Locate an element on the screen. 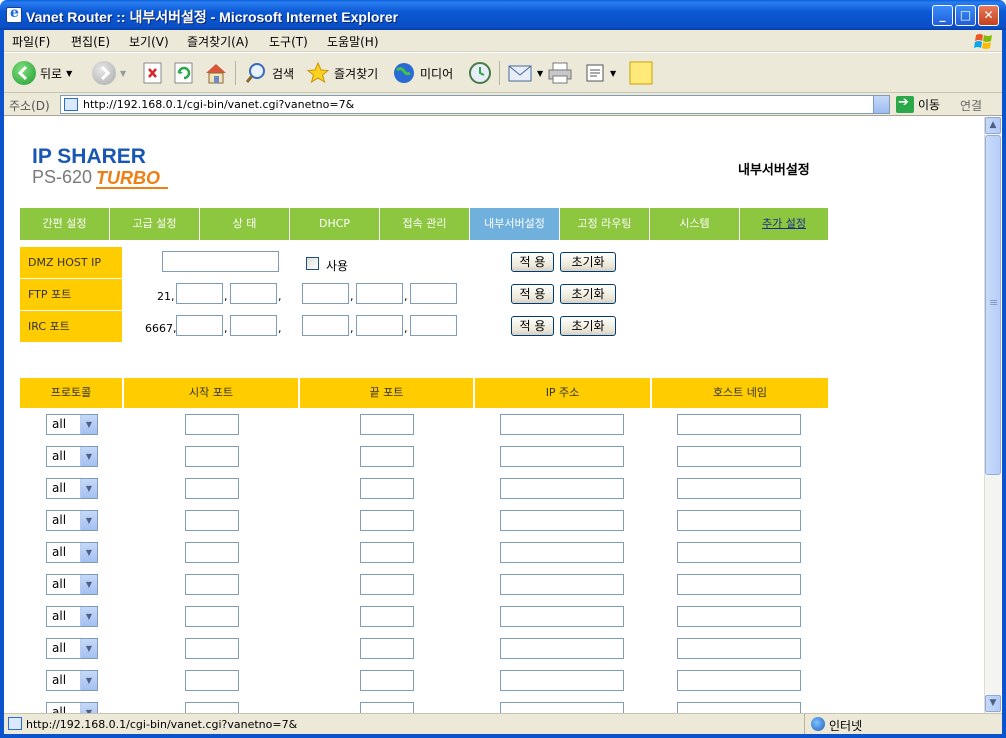 The height and width of the screenshot is (738, 1006). refresh-button is located at coordinates (184, 73).